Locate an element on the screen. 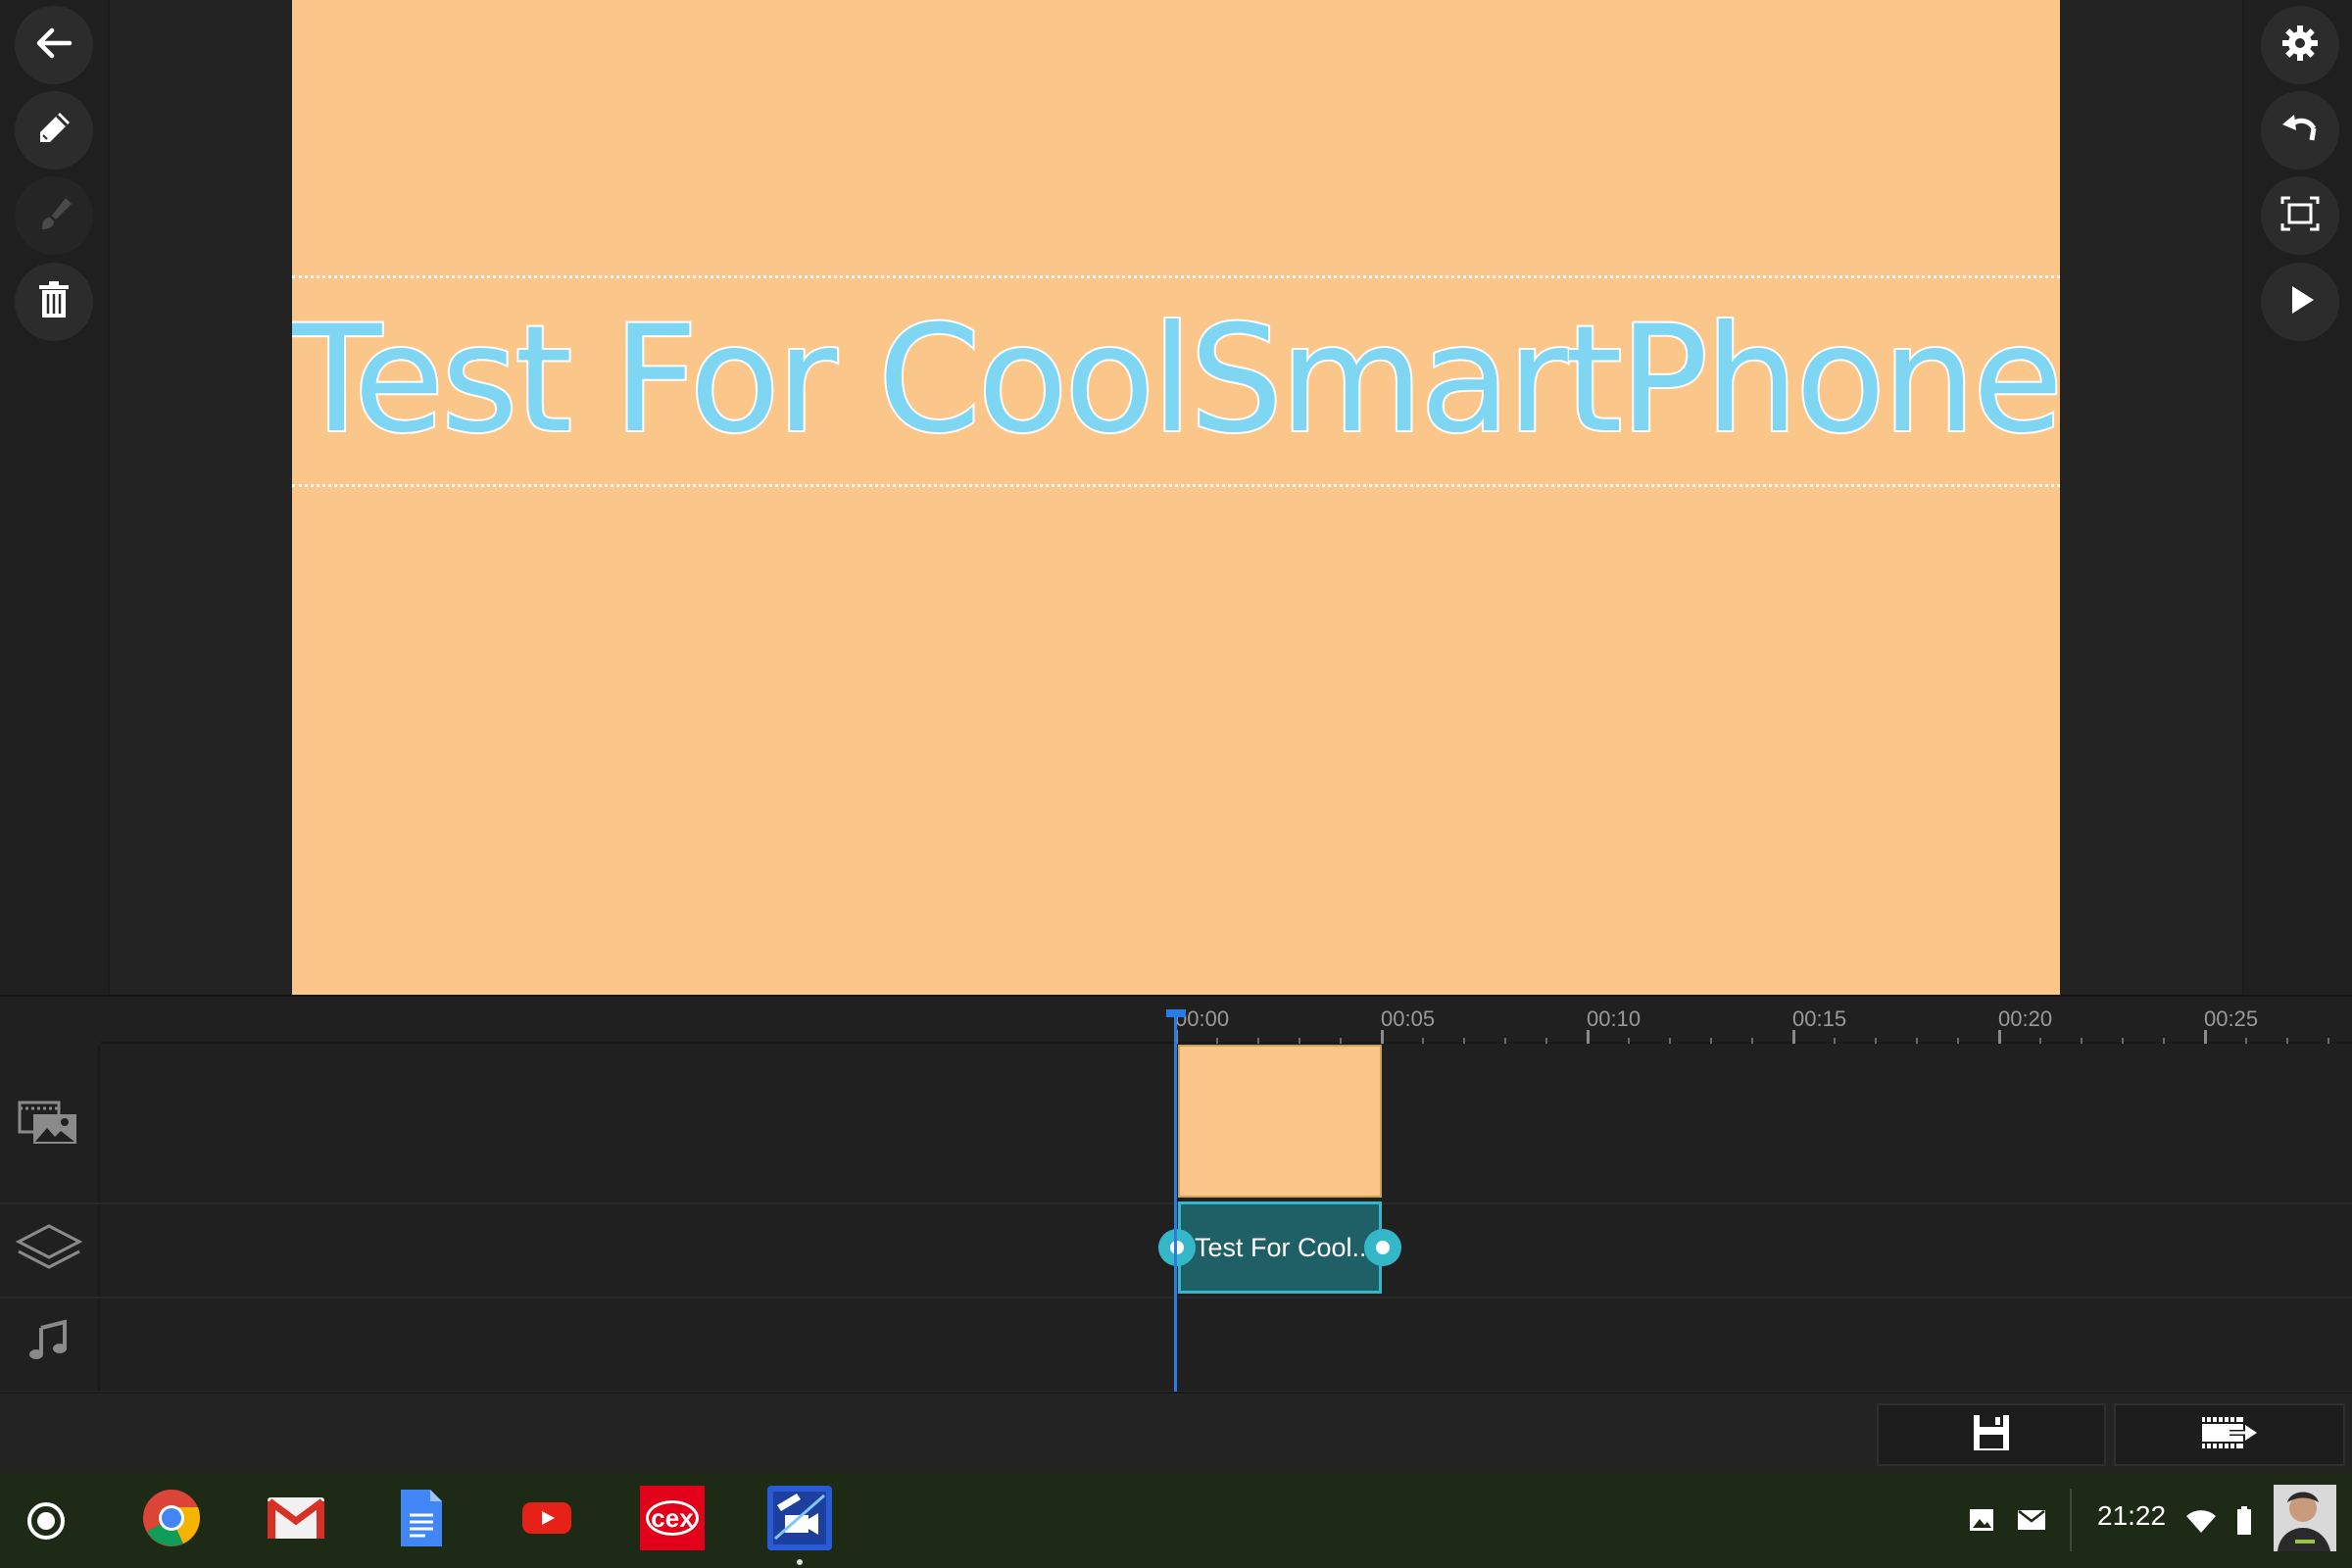 The image size is (2352, 1568). play-icon is located at coordinates (2300, 302).